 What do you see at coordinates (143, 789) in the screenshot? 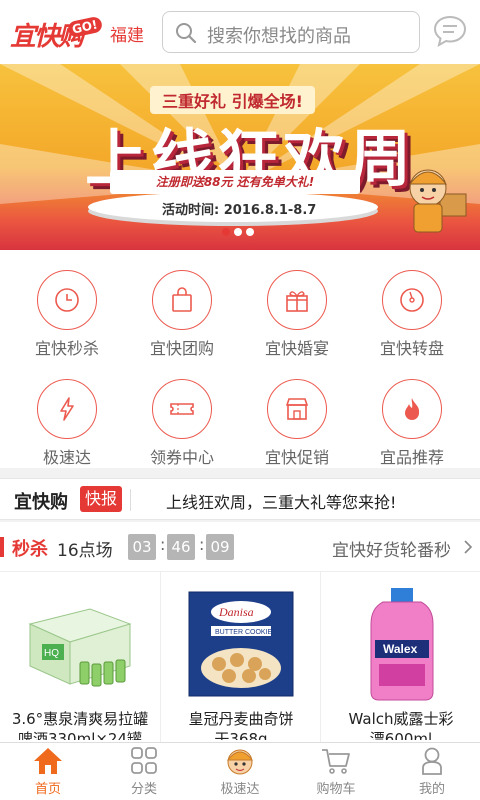
I see `tab-label: 分类` at bounding box center [143, 789].